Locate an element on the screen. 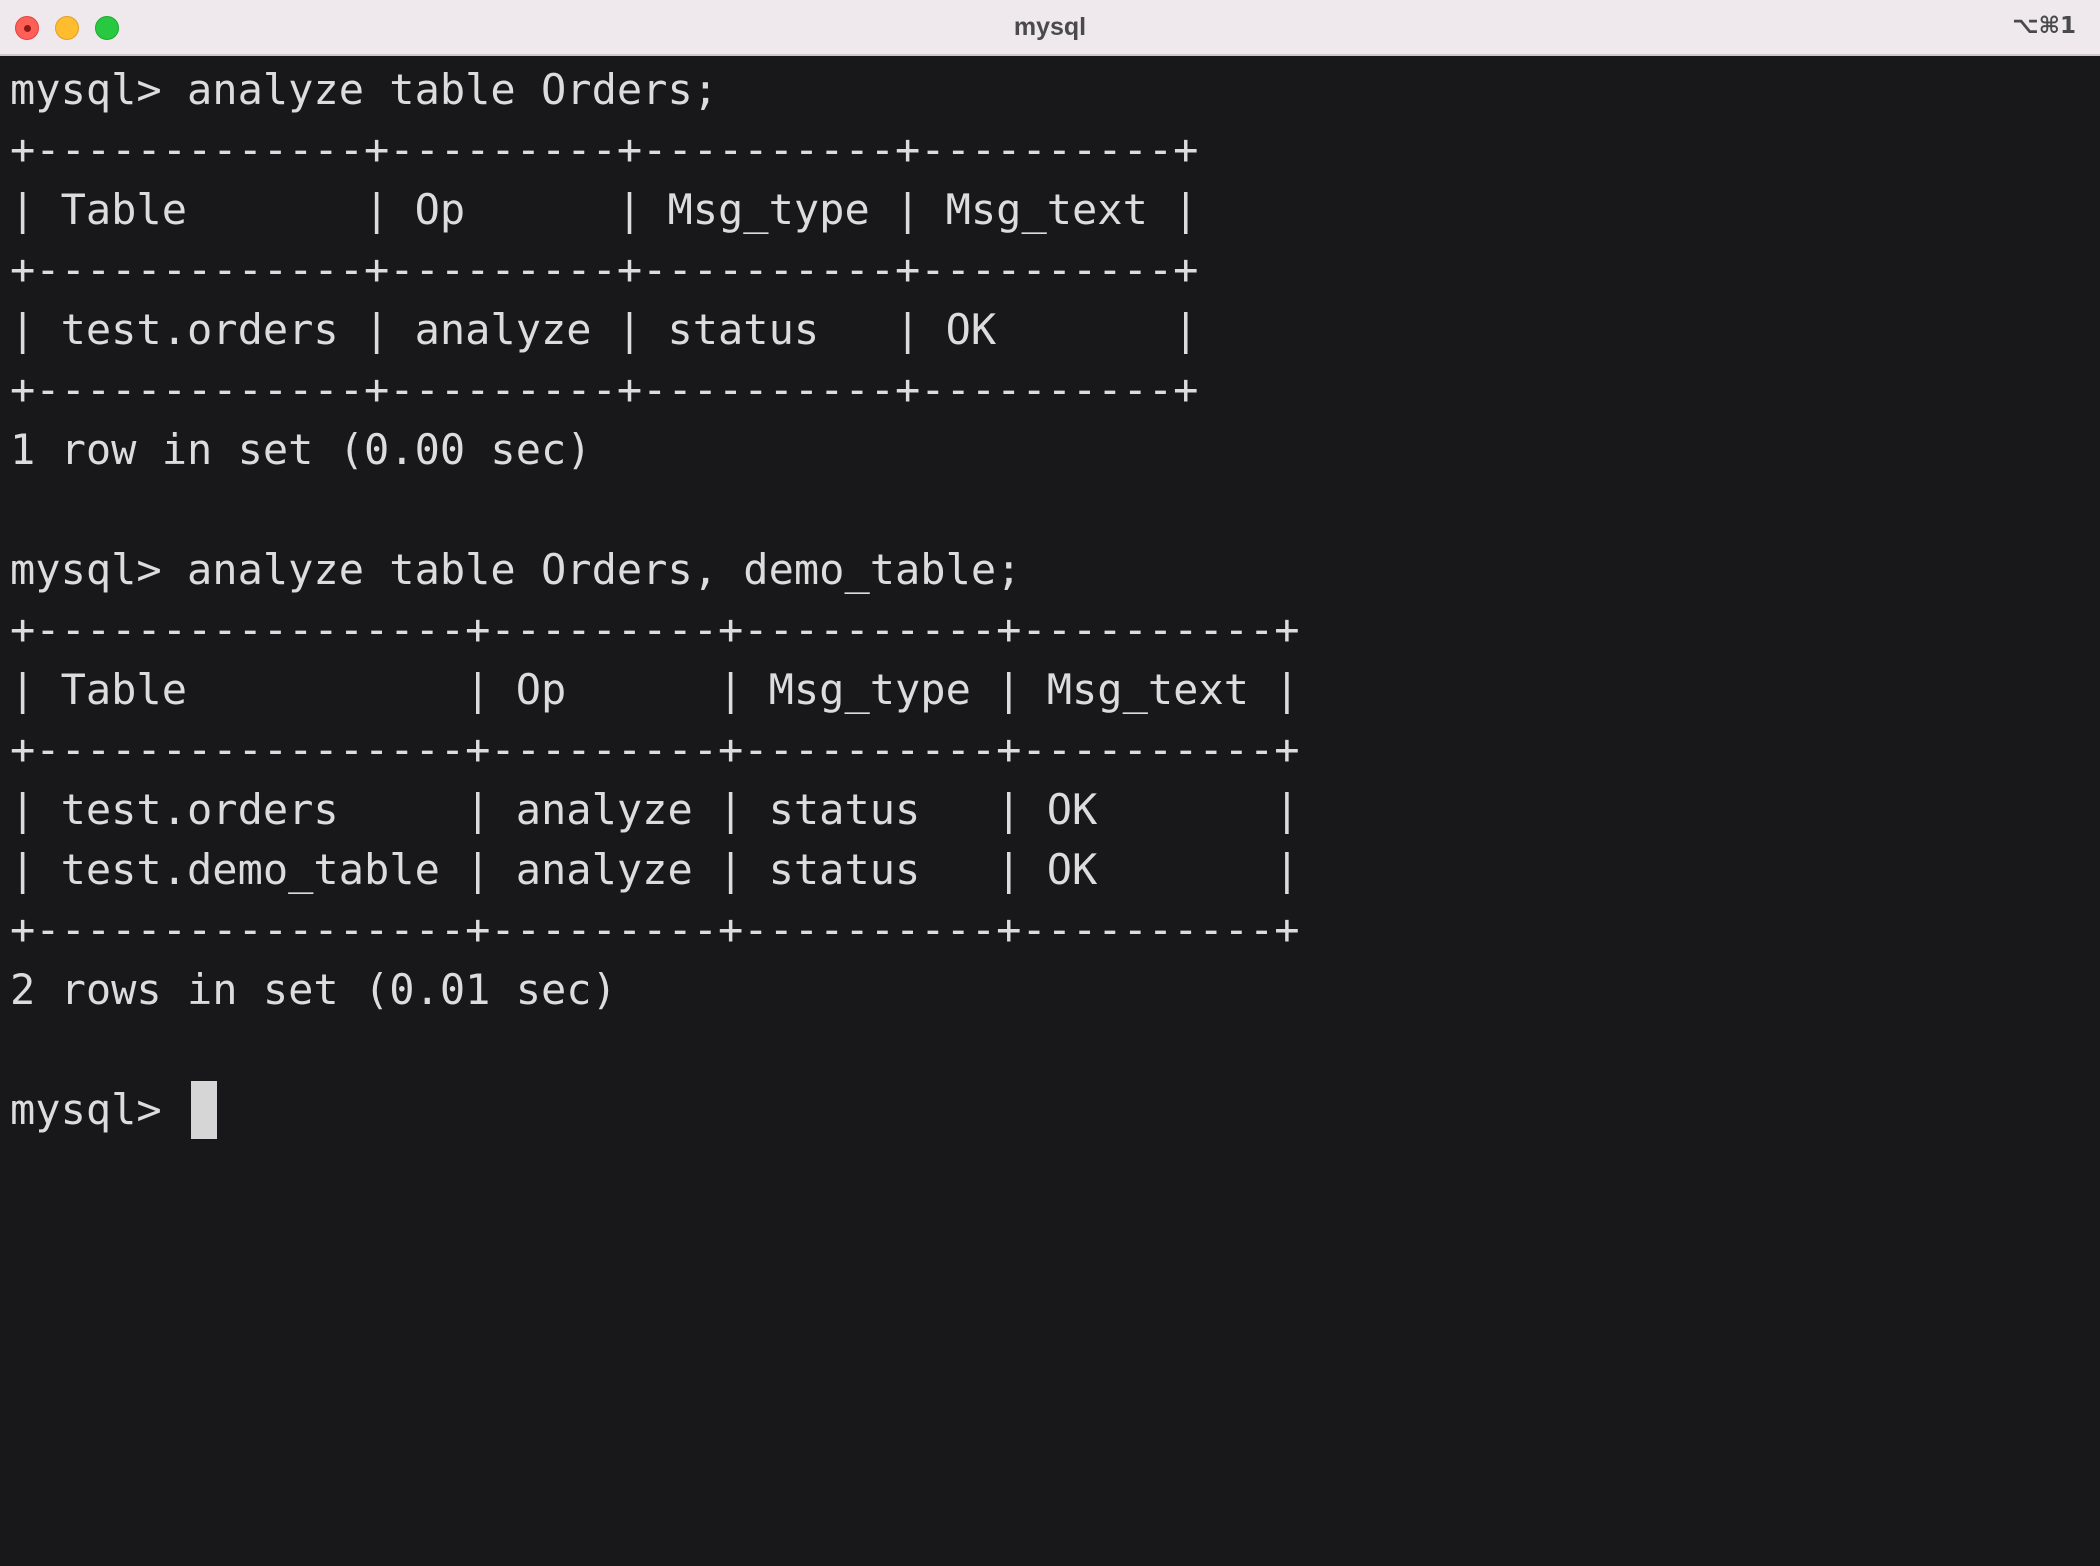 The width and height of the screenshot is (2100, 1566). prompt-text: mysql> is located at coordinates (99, 1109).